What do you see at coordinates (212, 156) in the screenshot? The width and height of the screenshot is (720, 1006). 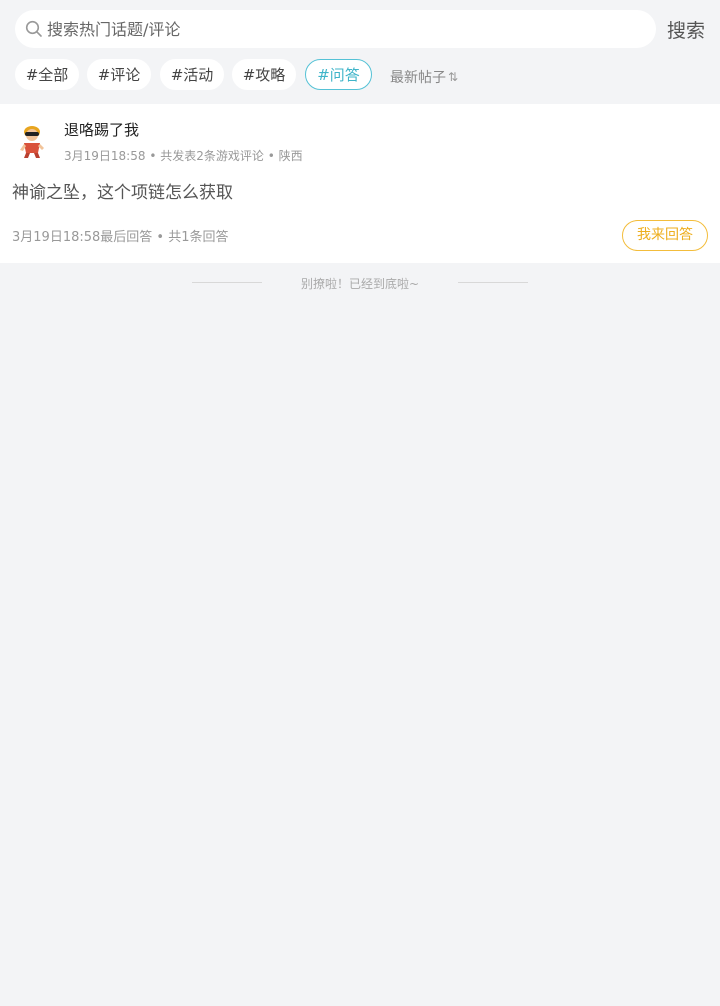 I see `review-count: 共发表2条游戏评论` at bounding box center [212, 156].